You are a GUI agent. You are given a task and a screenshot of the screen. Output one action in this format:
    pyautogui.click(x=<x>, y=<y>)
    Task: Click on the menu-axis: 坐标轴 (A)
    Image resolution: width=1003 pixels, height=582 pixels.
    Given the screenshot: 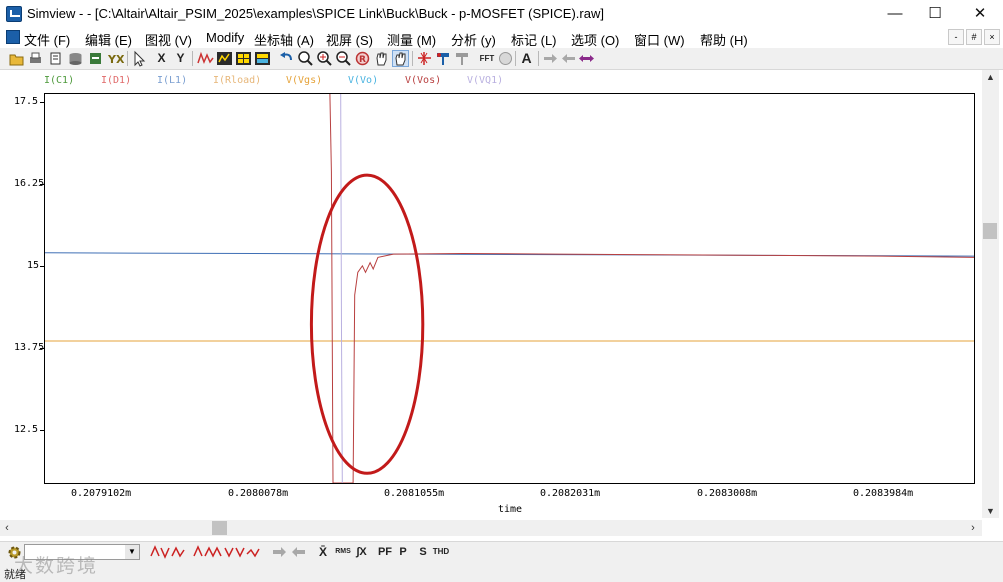 What is the action you would take?
    pyautogui.click(x=284, y=39)
    